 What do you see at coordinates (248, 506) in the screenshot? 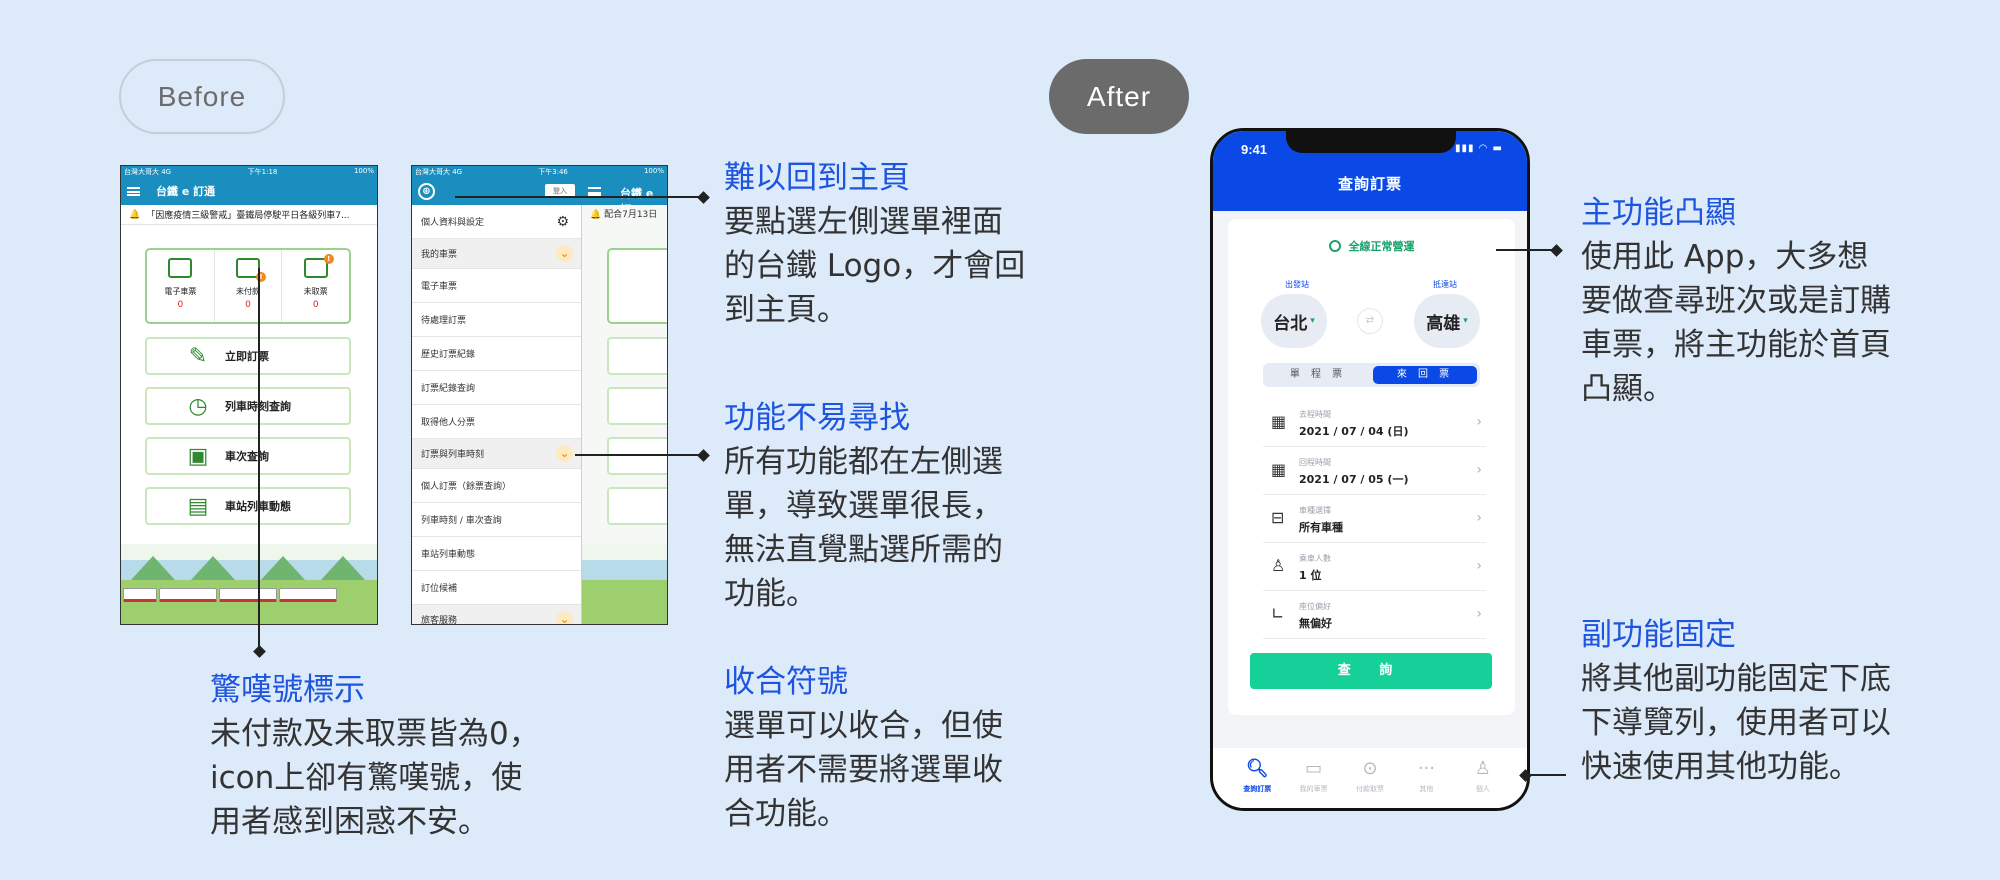
I see `station-status-button: ▤ 車站列車動態` at bounding box center [248, 506].